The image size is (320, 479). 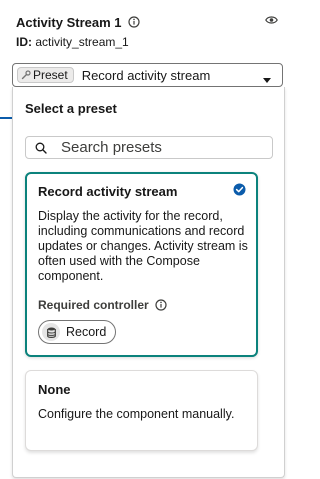 I want to click on component-id: ID: activity_stream_1, so click(x=147, y=42).